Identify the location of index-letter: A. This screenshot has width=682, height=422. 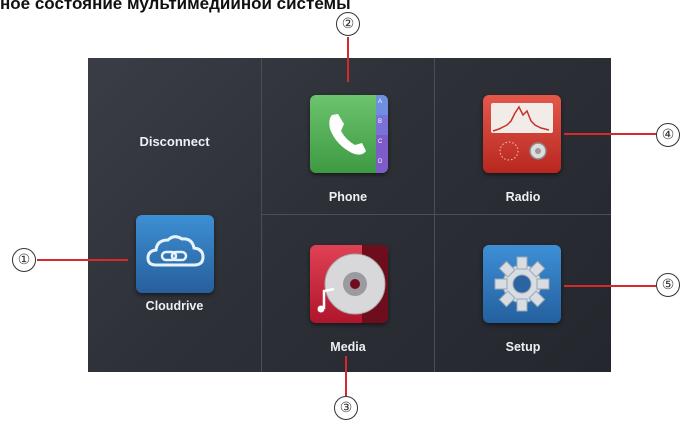
(380, 102).